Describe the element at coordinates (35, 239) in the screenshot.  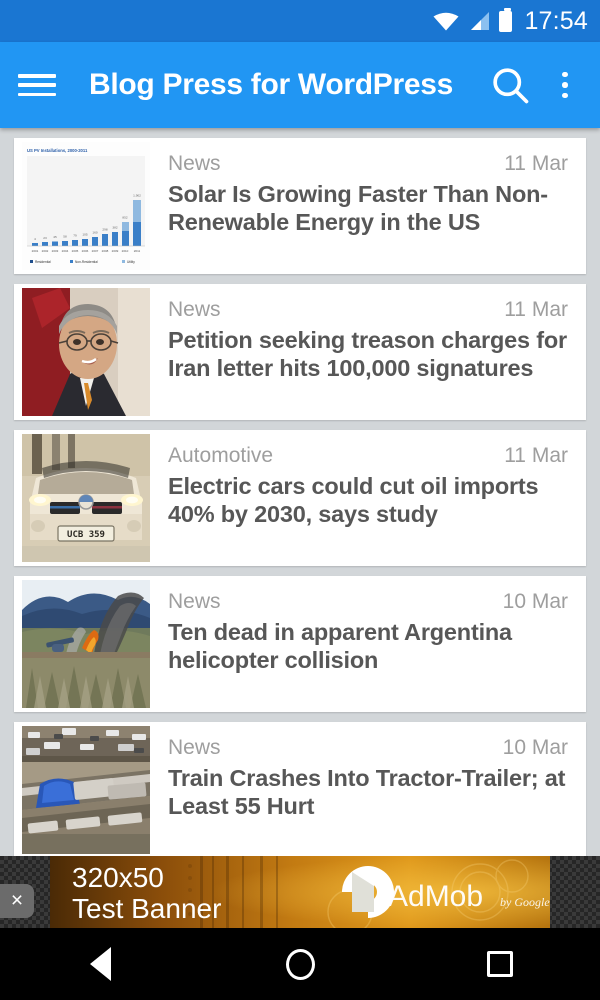
I see `svg-text: 4` at that location.